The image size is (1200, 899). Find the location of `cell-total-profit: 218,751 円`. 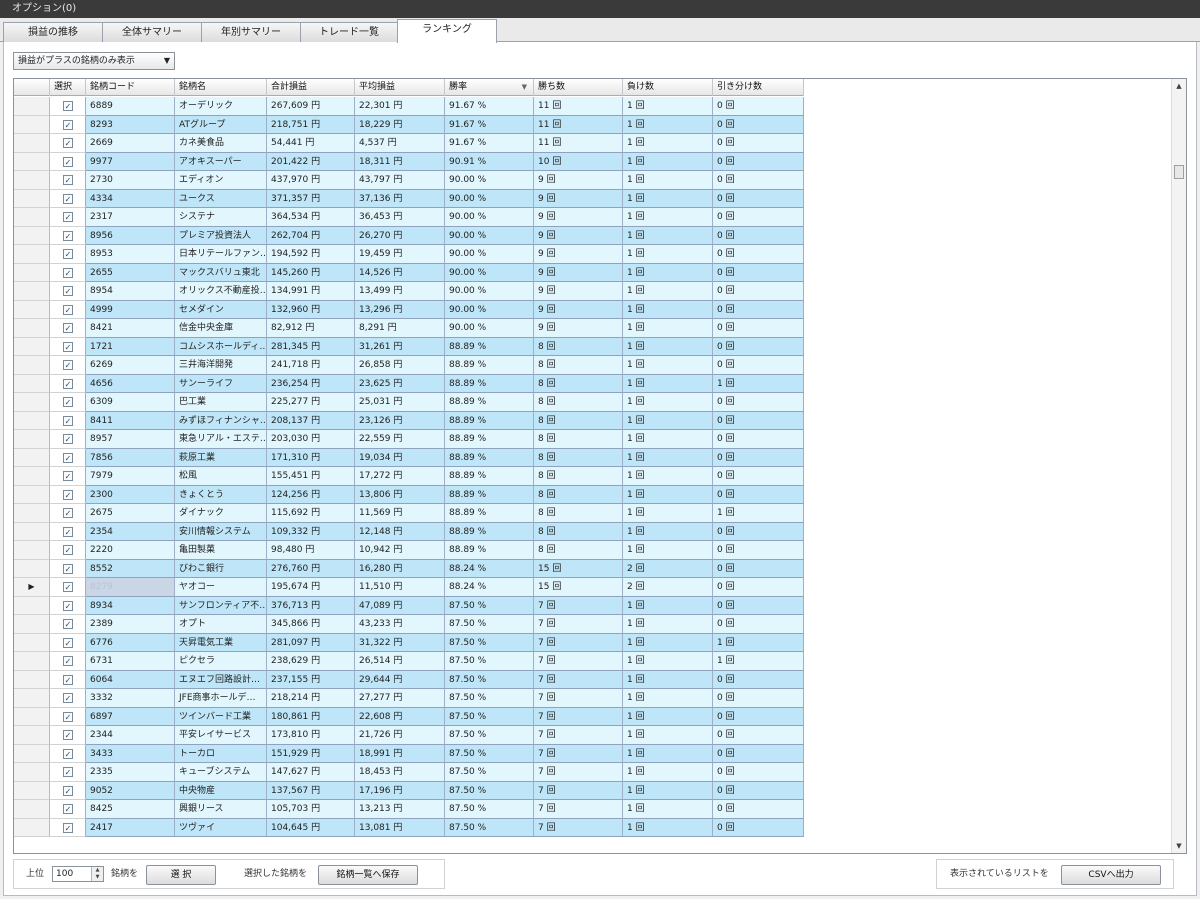

cell-total-profit: 218,751 円 is located at coordinates (311, 124).